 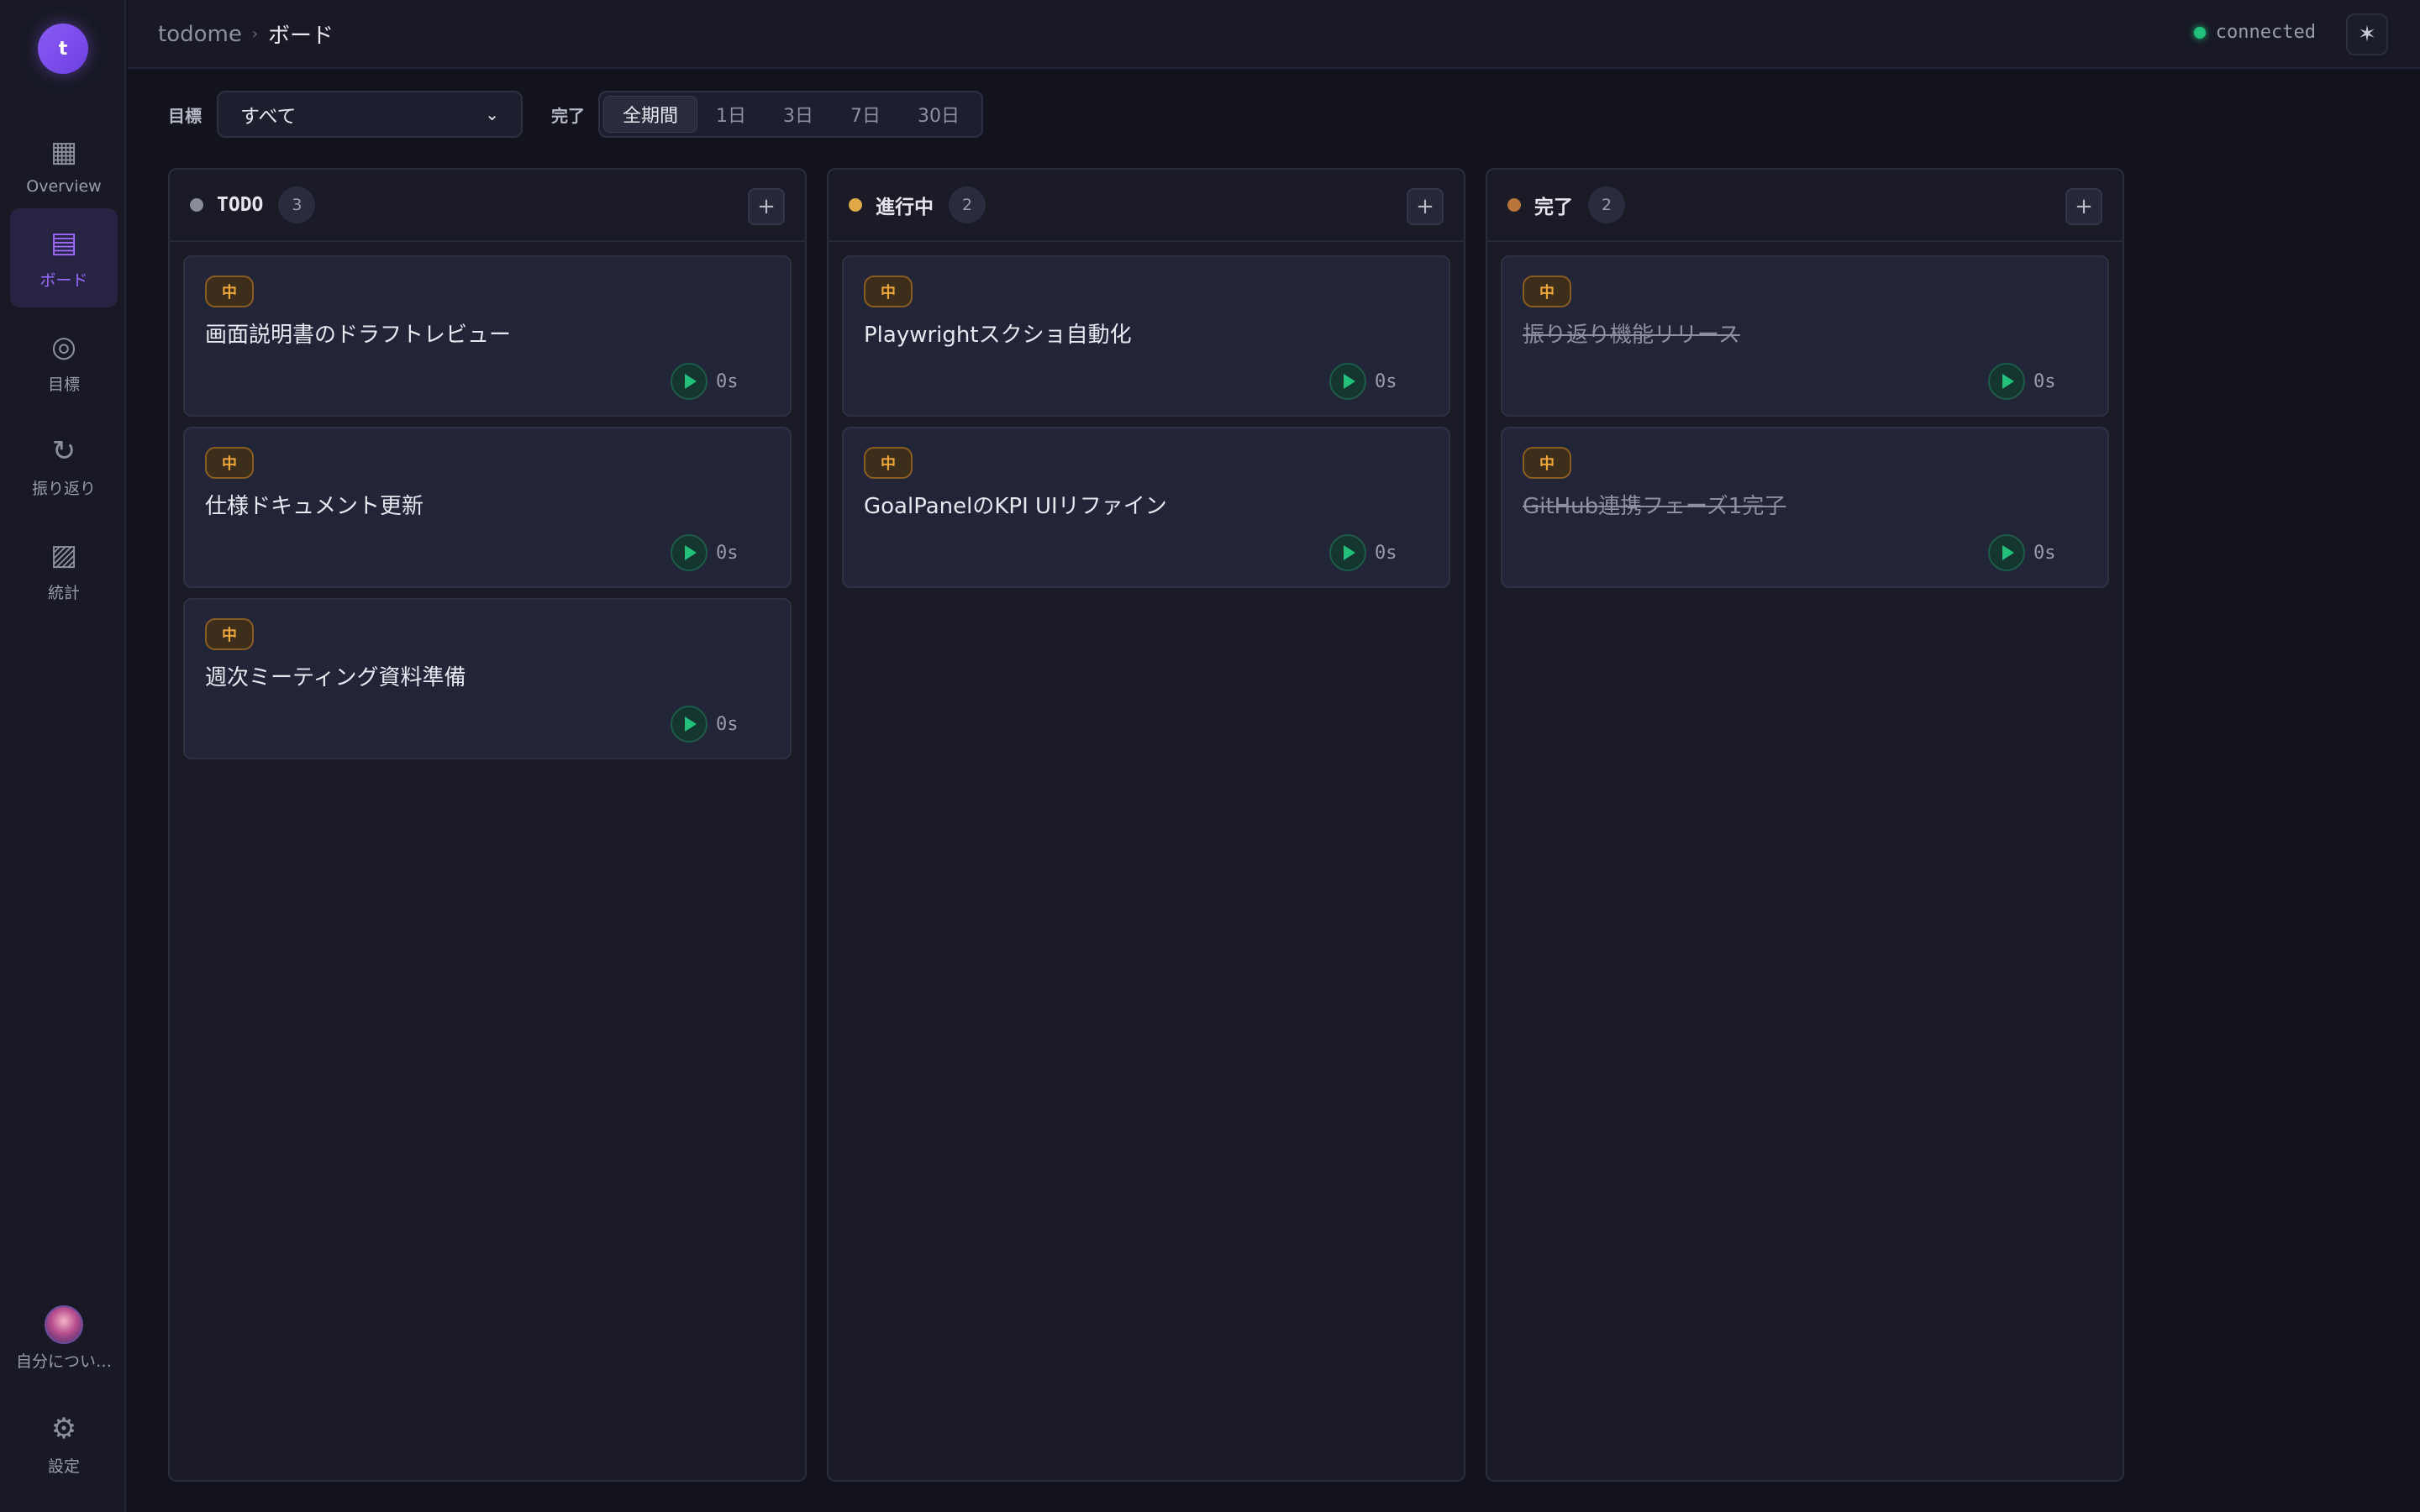 I want to click on chevron-down-icon: ⌄, so click(x=492, y=114).